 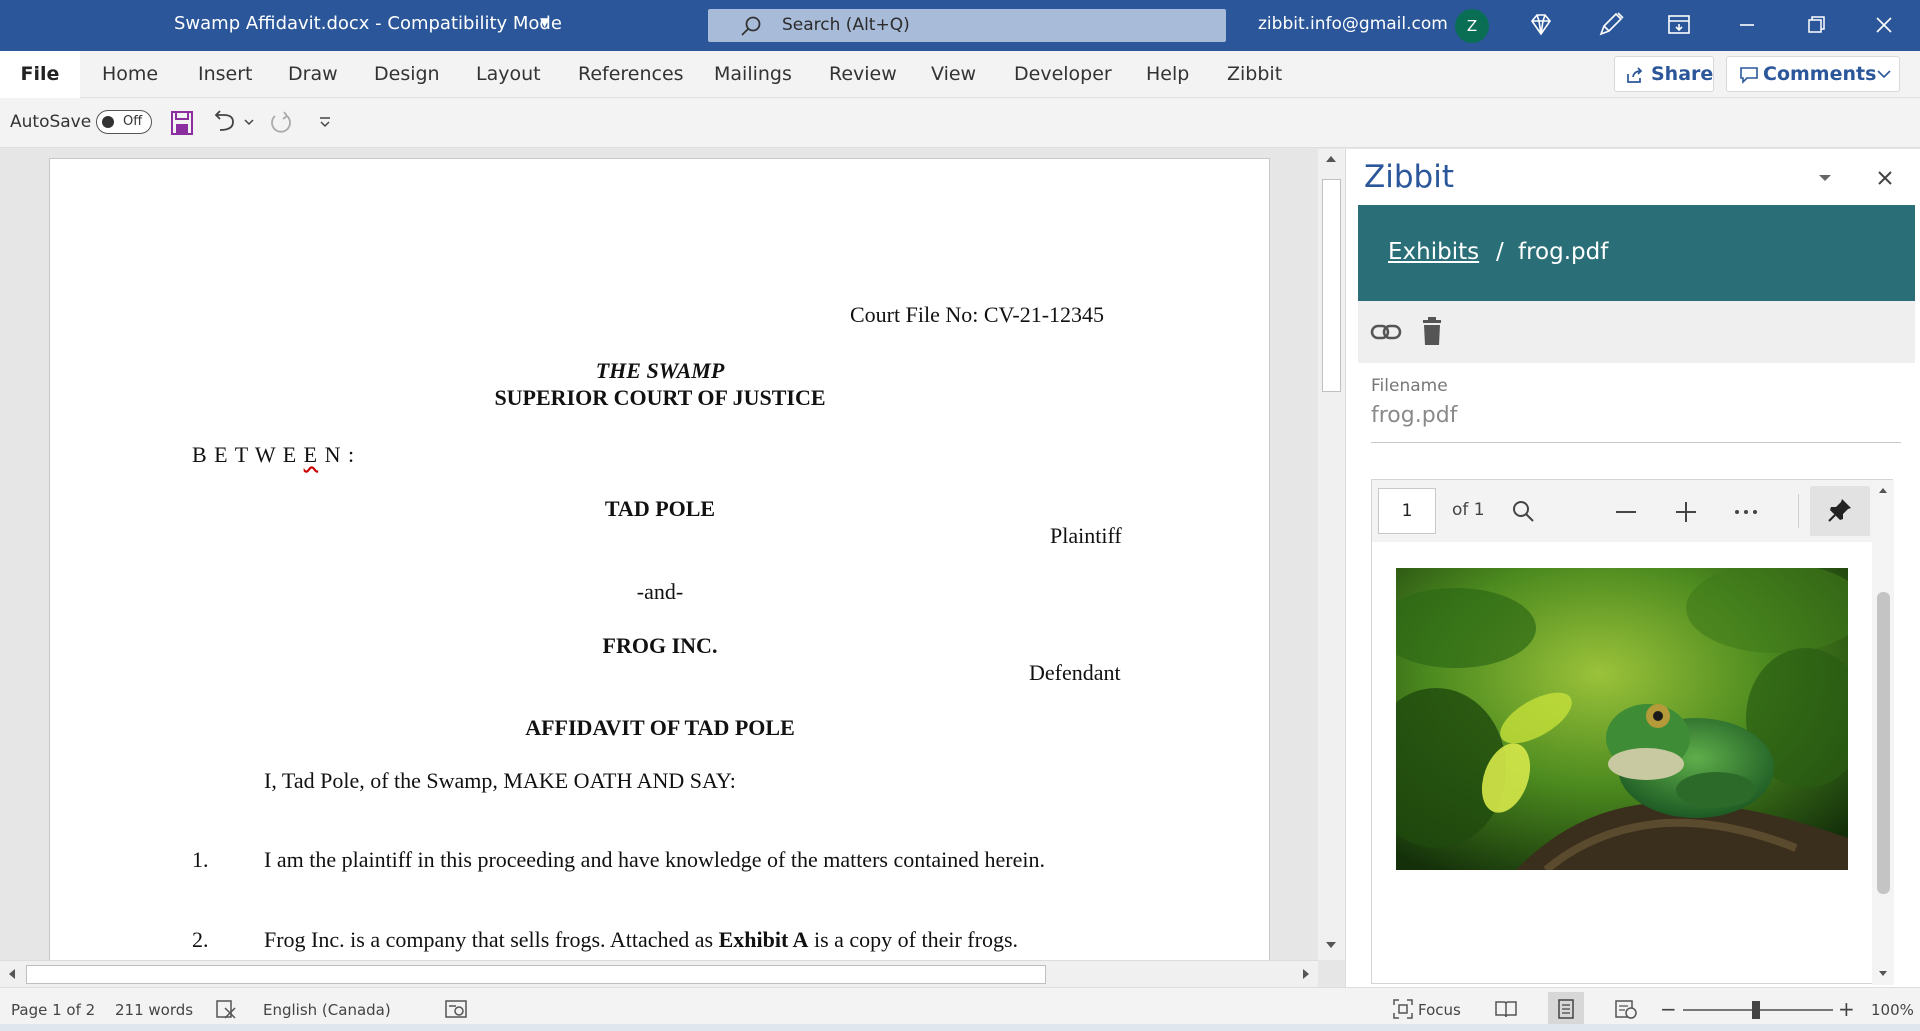 What do you see at coordinates (1635, 75) in the screenshot?
I see `share-icon` at bounding box center [1635, 75].